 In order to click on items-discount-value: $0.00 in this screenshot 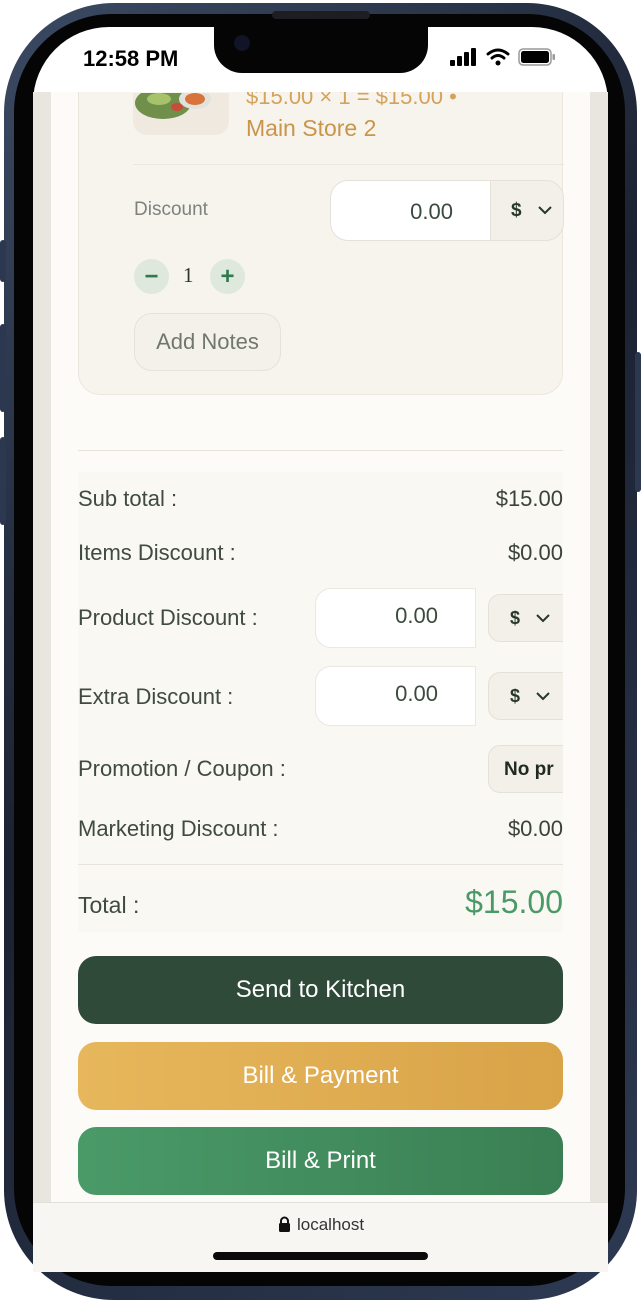, I will do `click(535, 552)`.